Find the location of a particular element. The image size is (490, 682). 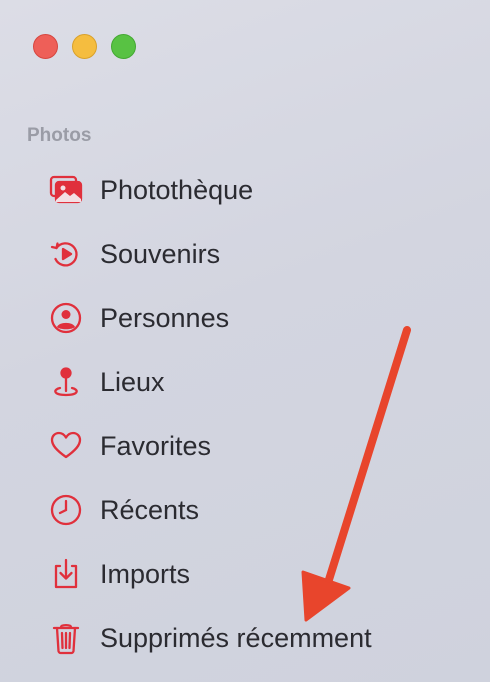

sidebar-item-recents: Récents is located at coordinates (123, 510).